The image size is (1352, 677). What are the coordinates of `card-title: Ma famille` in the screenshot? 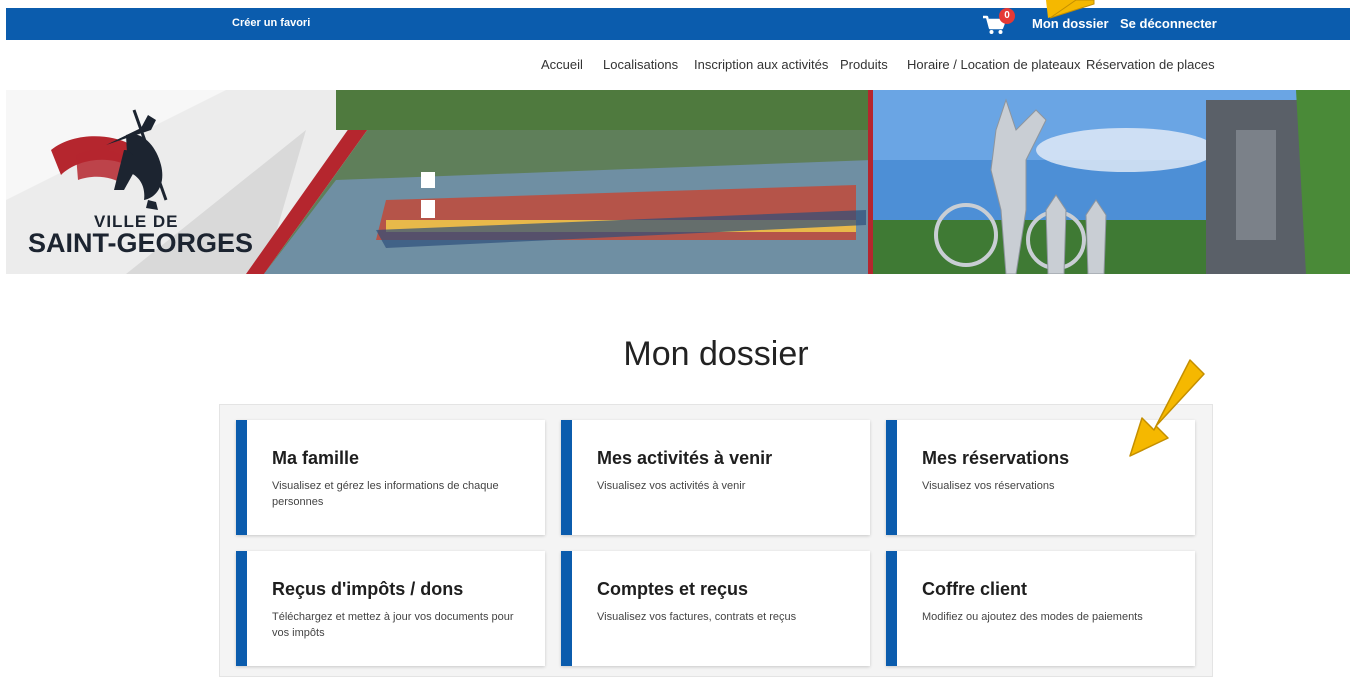 It's located at (316, 458).